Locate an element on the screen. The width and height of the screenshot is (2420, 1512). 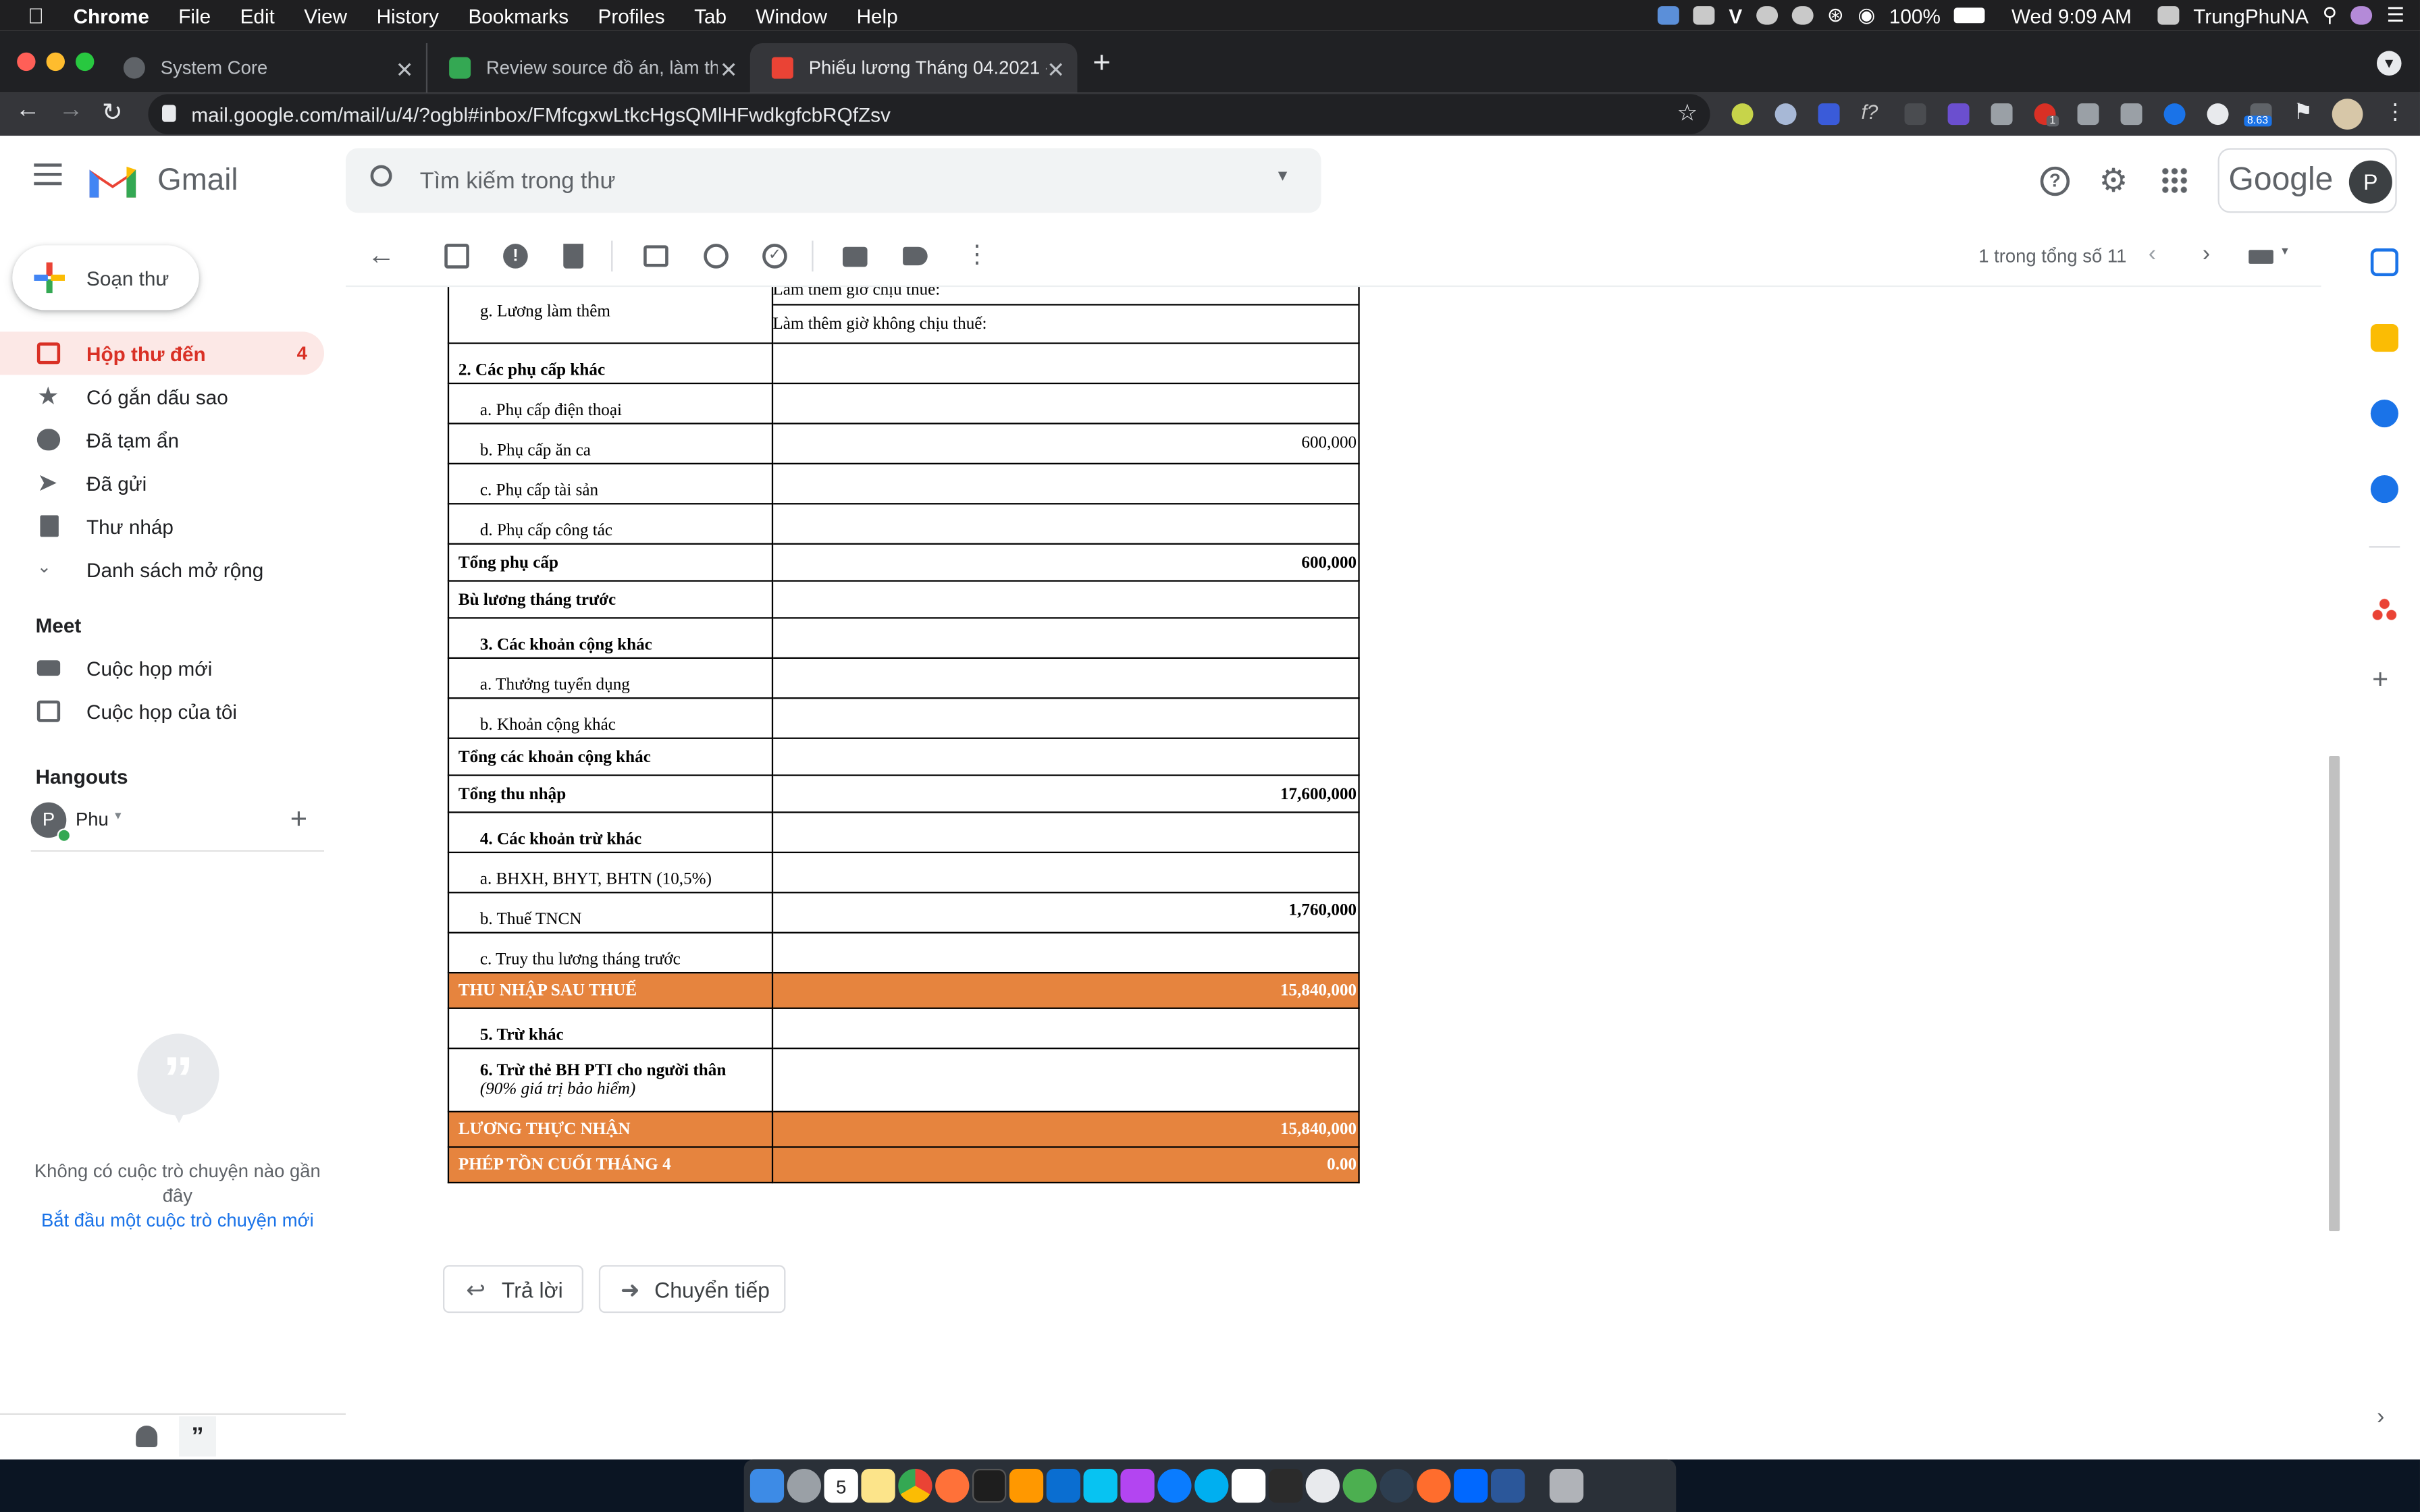
extensions-puzzle-icon: ⚑ is located at coordinates (2303, 112).